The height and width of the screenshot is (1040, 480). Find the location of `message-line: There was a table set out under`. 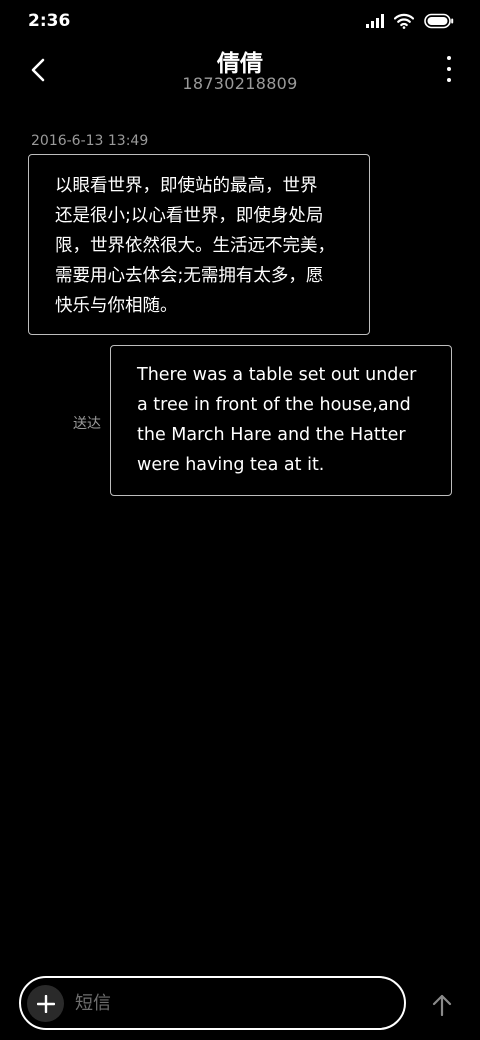

message-line: There was a table set out under is located at coordinates (277, 375).